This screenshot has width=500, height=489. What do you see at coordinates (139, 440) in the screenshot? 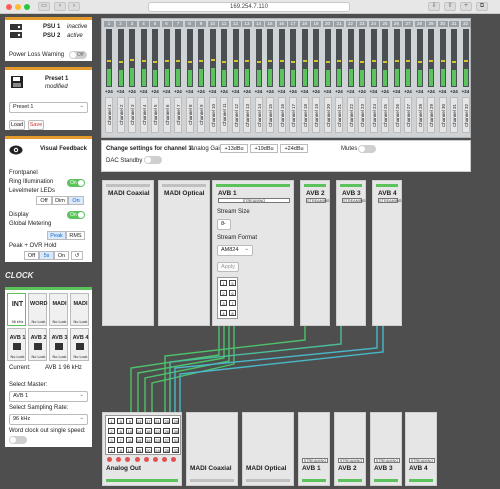
I see `output-port-15: 15` at bounding box center [139, 440].